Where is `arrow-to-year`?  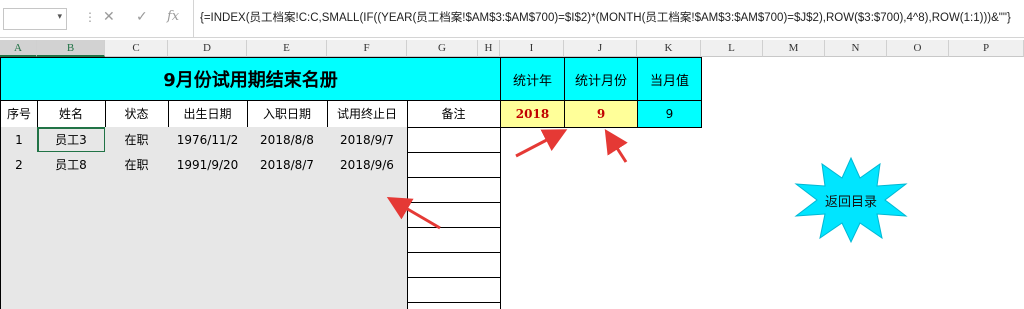
arrow-to-year is located at coordinates (541, 143).